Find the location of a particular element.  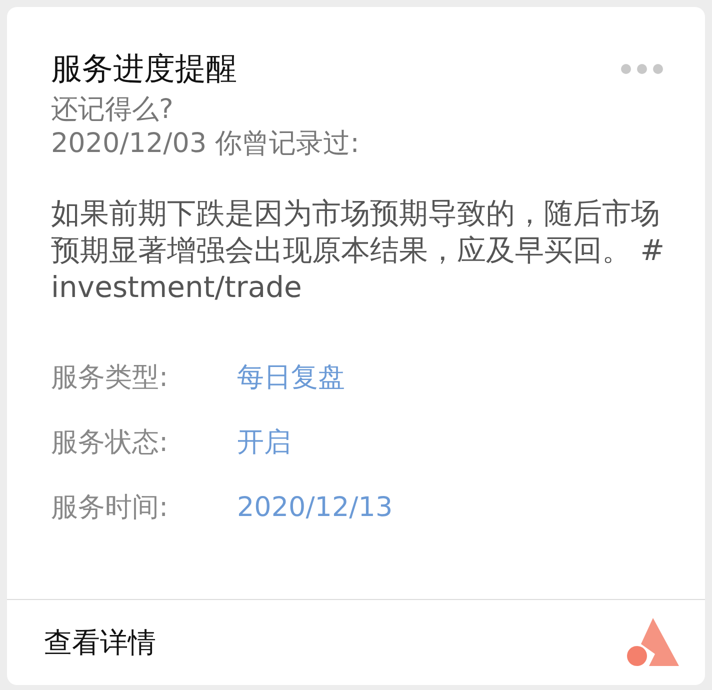

detail-value: 每日复盘 is located at coordinates (291, 378).